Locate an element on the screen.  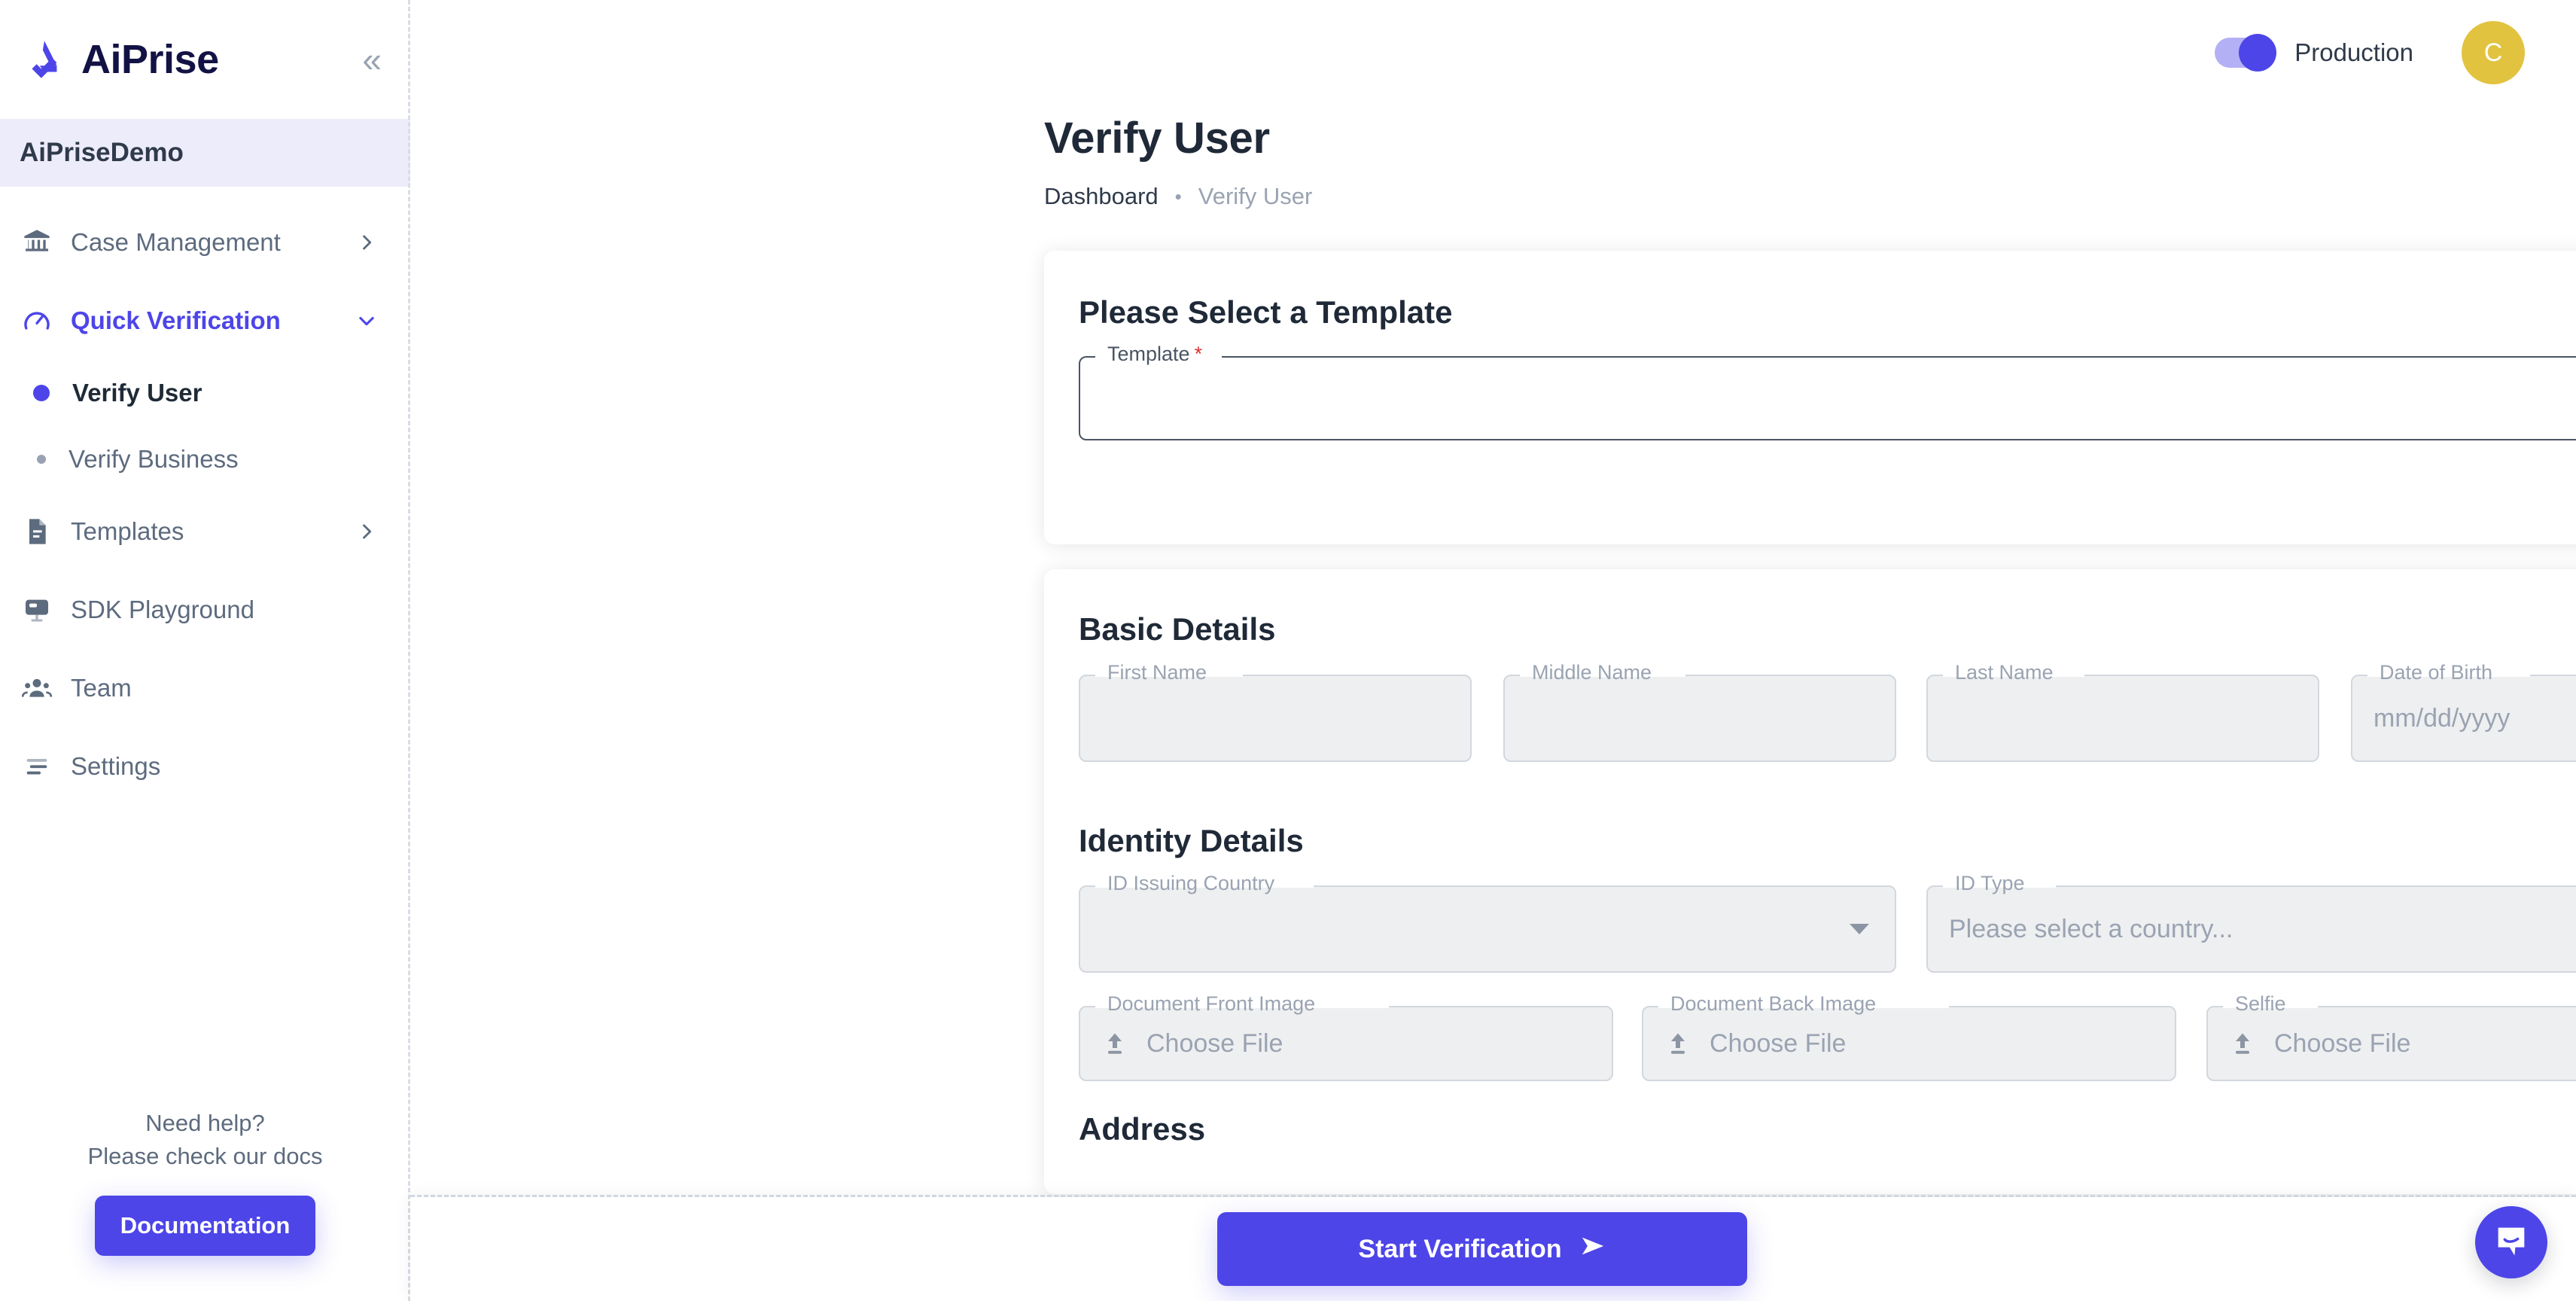
template-select: Template * is located at coordinates (1828, 392).